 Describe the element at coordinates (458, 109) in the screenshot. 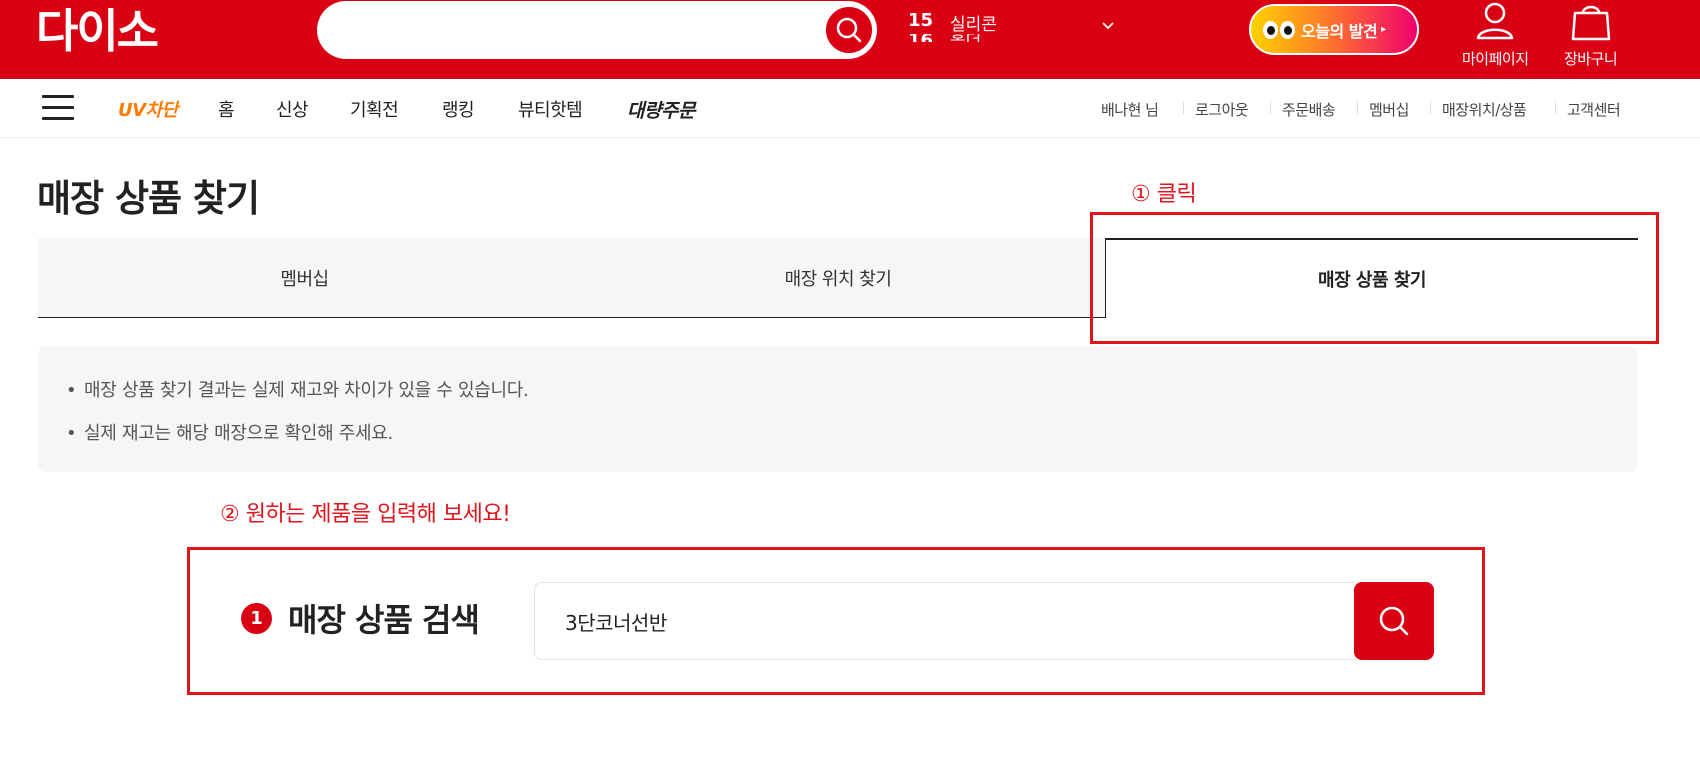

I see `nav-item-ranking: 랭킹` at that location.